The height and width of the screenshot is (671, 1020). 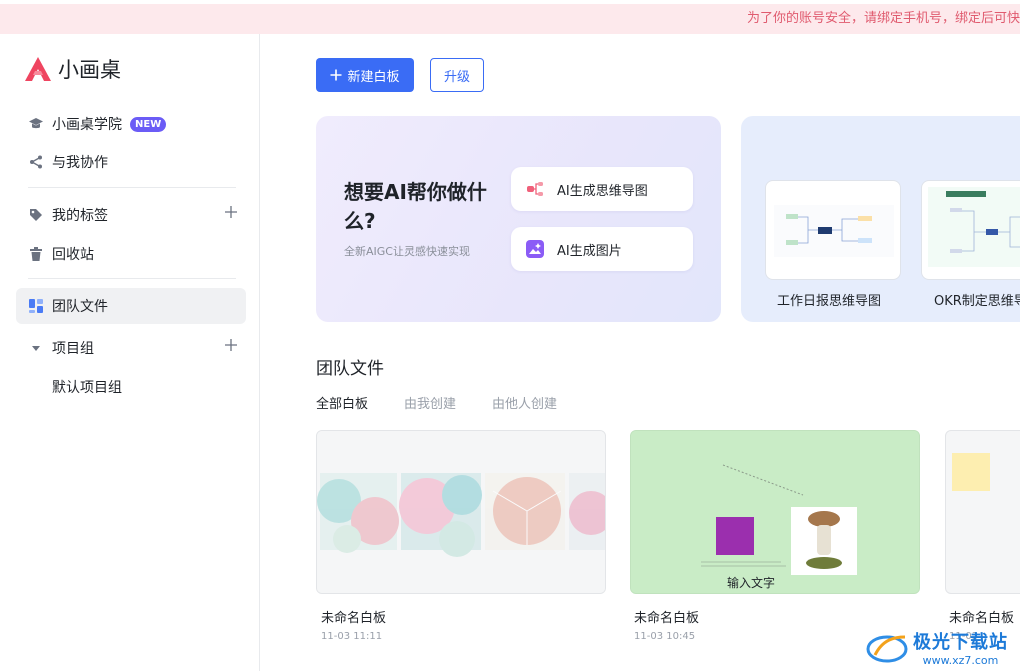 I want to click on new-whiteboard-label: 新建白板, so click(x=373, y=77).